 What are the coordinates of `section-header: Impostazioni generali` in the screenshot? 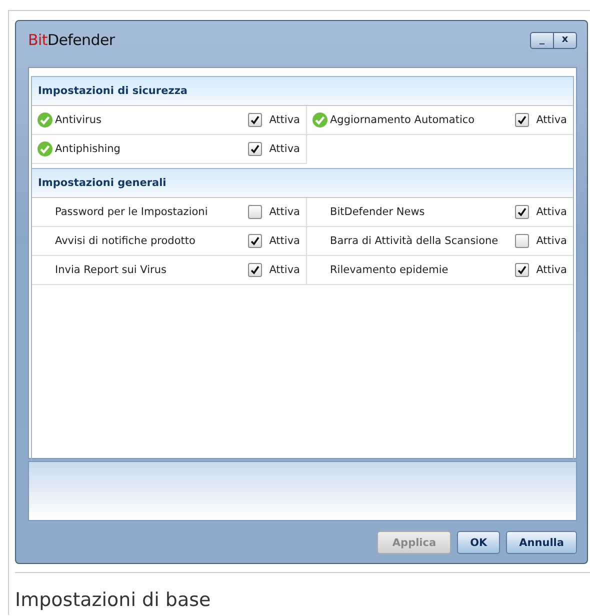 It's located at (302, 183).